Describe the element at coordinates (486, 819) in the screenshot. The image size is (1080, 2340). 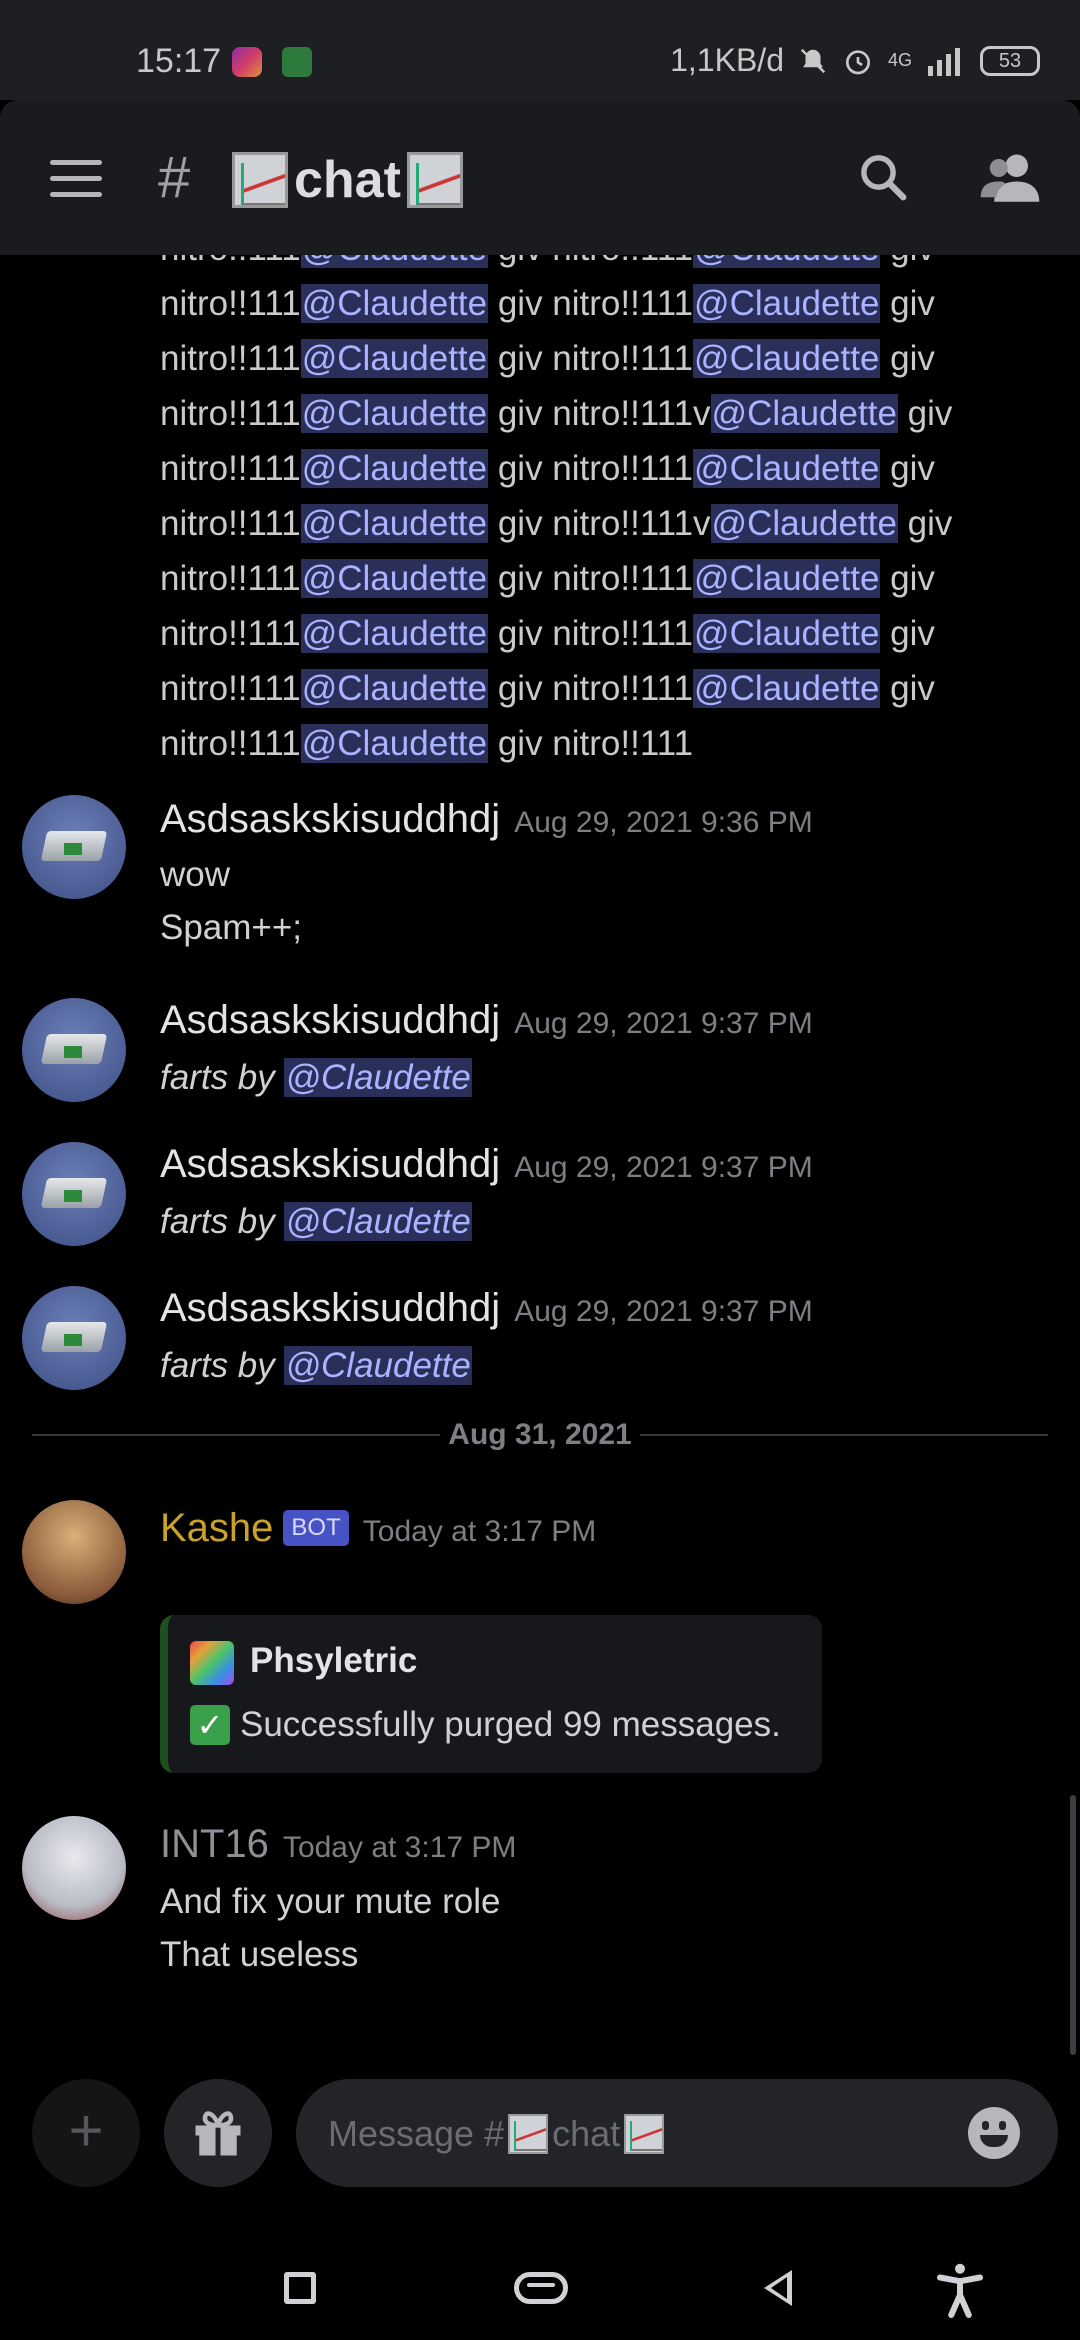
I see `message-author: Asdsaskskisuddhdj Aug 29, 2021 9:36 PM` at that location.